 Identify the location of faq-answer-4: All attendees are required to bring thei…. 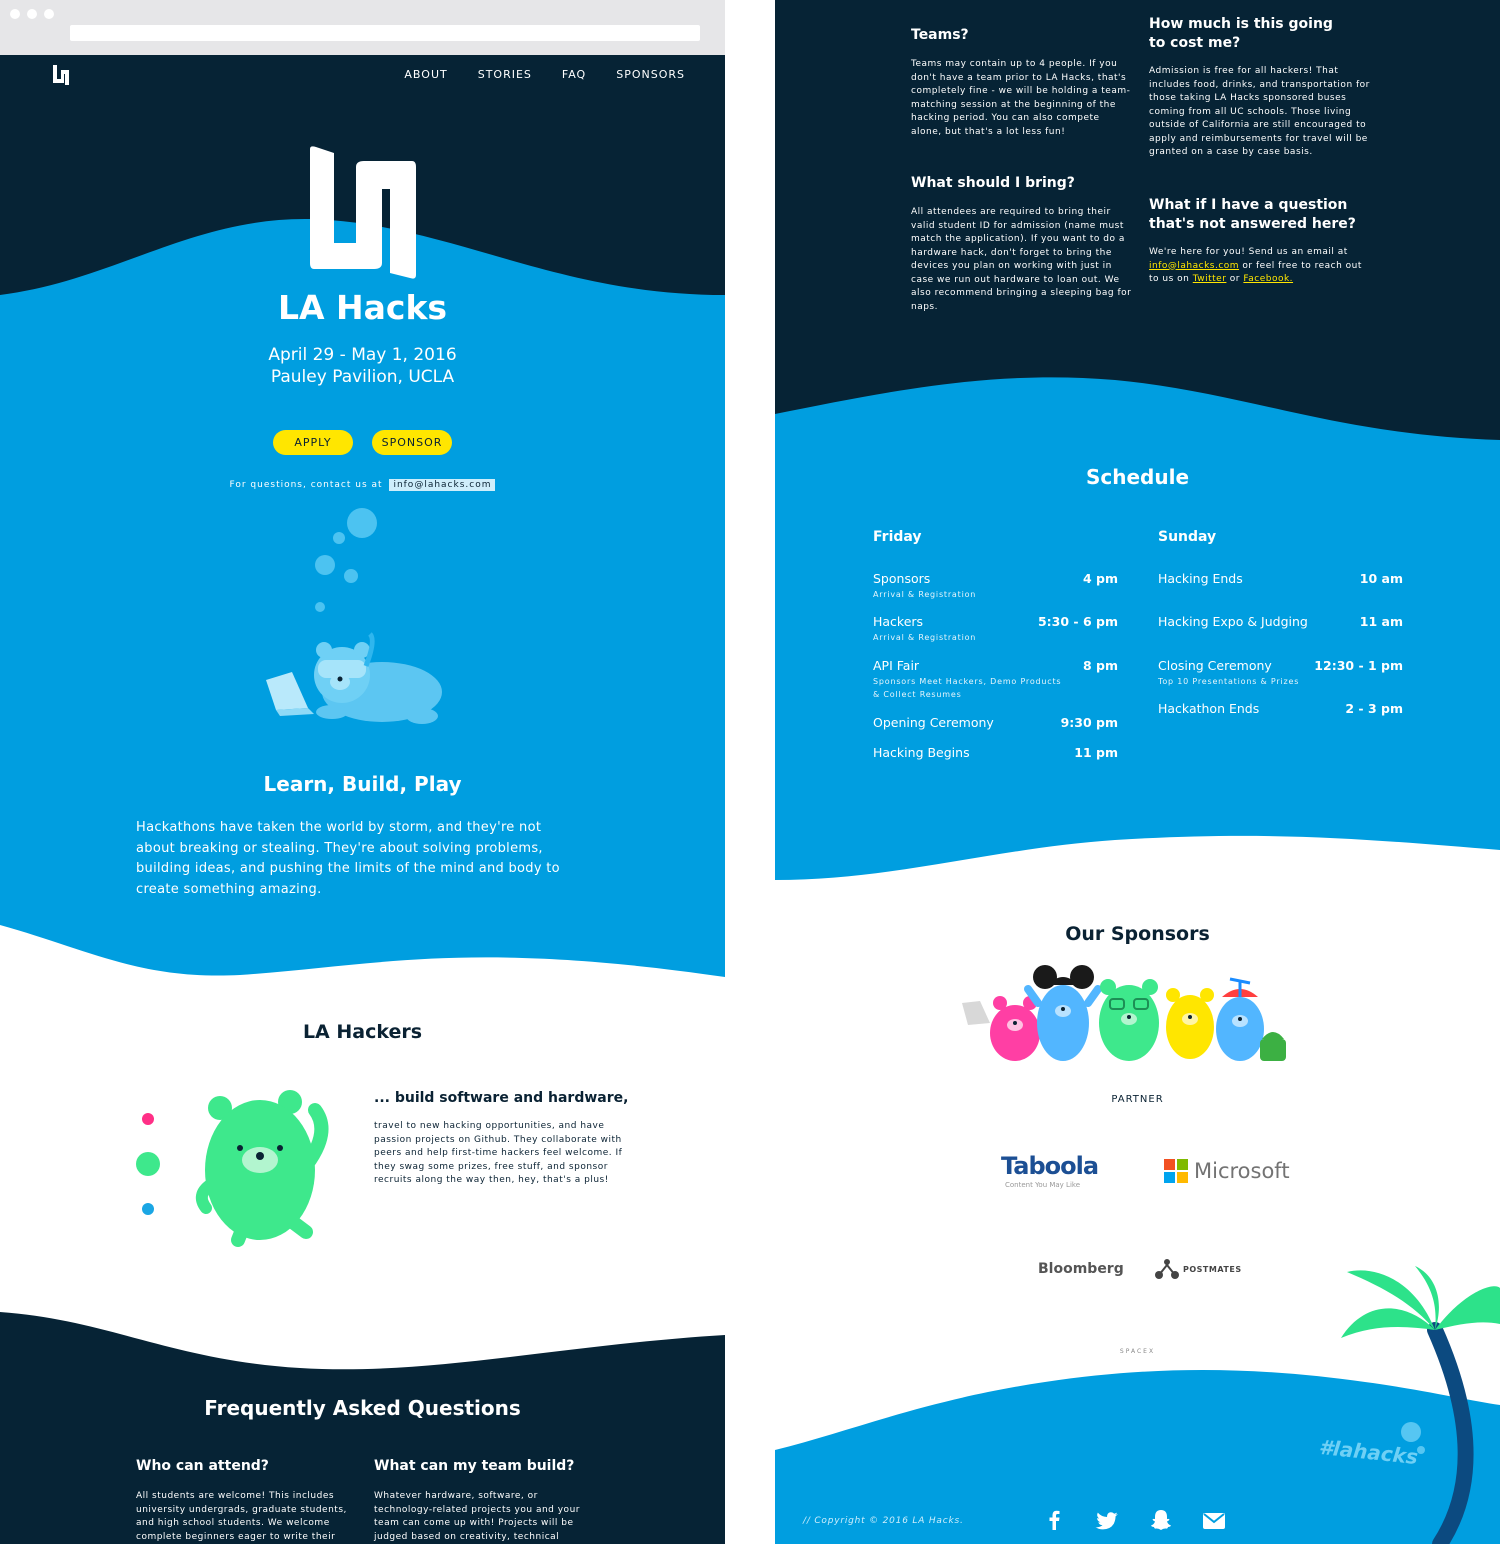
(1021, 259).